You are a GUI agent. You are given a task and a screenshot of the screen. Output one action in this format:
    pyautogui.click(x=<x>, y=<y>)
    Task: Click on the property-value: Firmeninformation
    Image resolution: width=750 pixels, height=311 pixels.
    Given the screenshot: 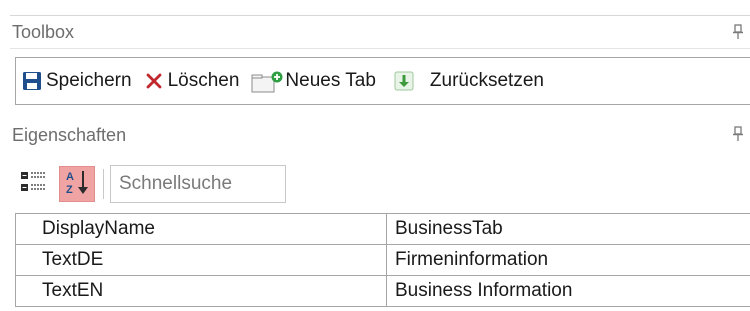 What is the action you would take?
    pyautogui.click(x=568, y=260)
    